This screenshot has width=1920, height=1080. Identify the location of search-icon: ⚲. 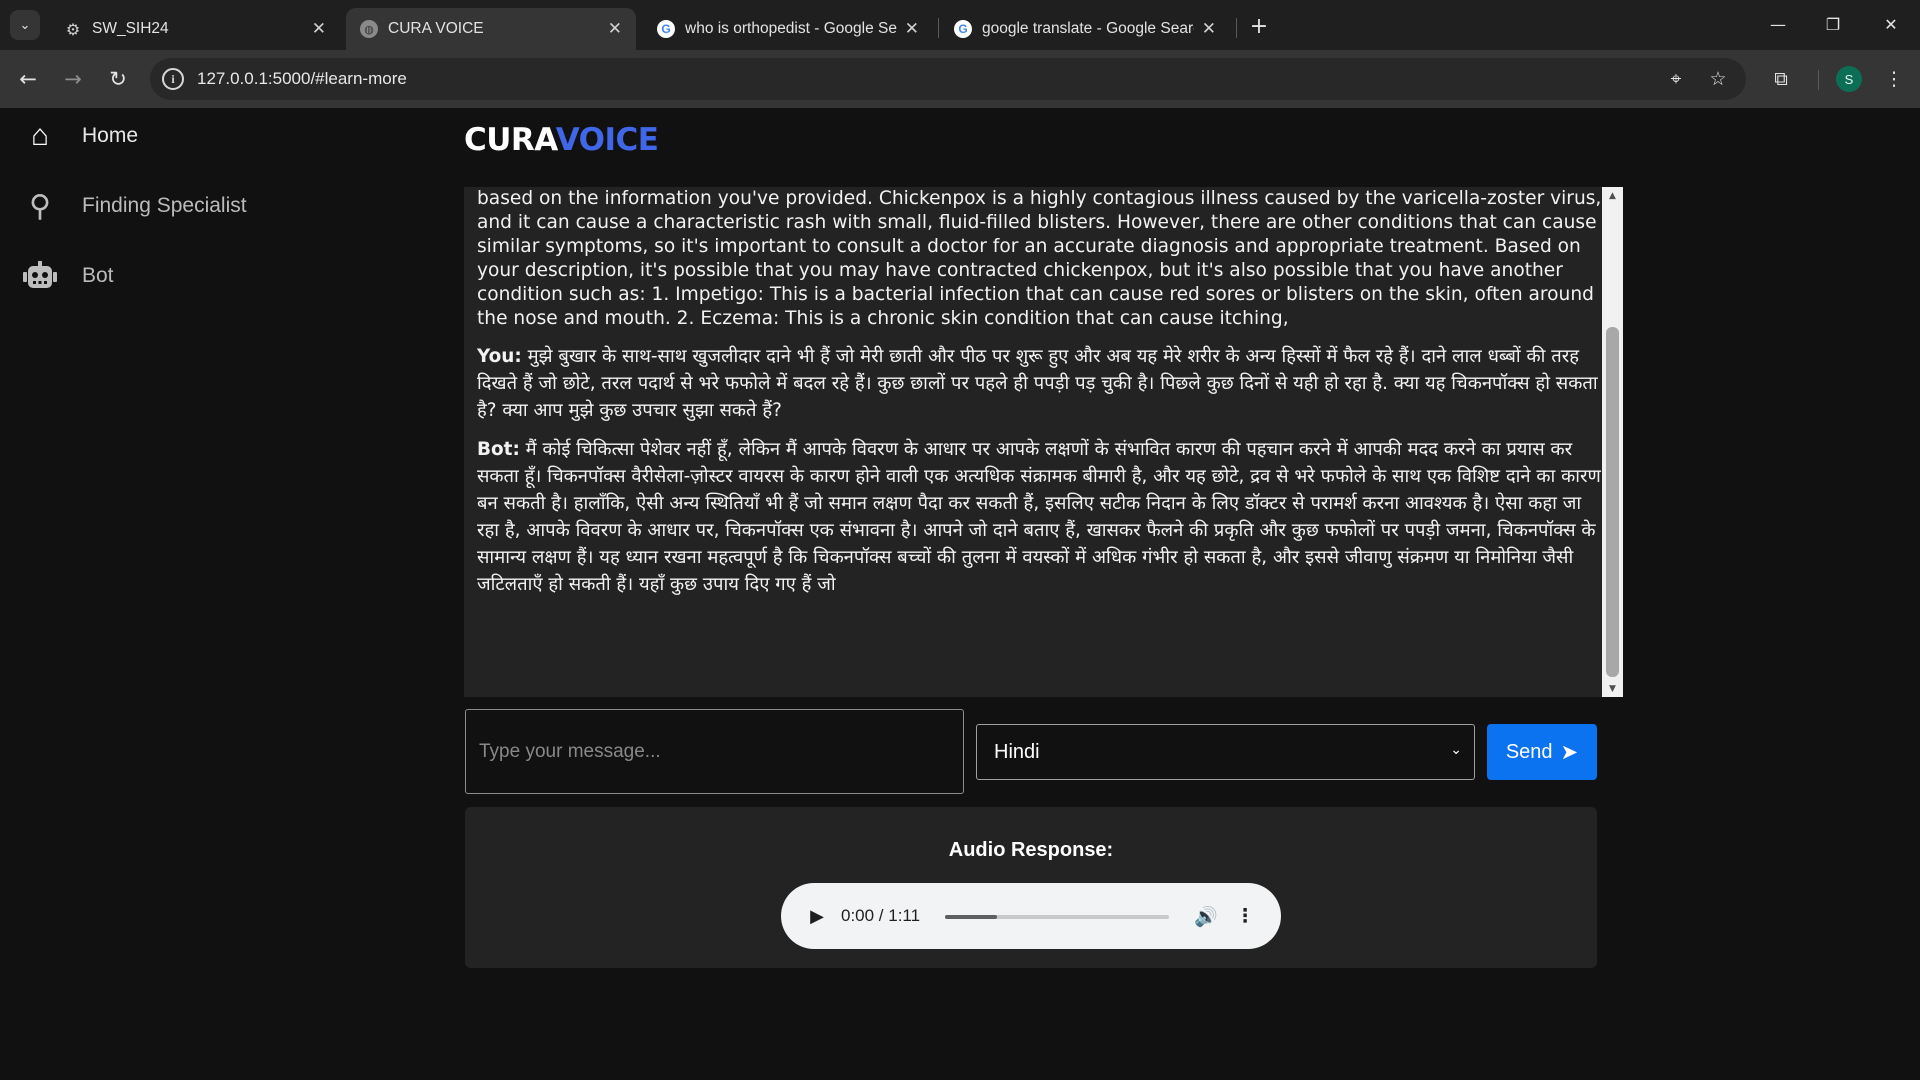
(40, 206).